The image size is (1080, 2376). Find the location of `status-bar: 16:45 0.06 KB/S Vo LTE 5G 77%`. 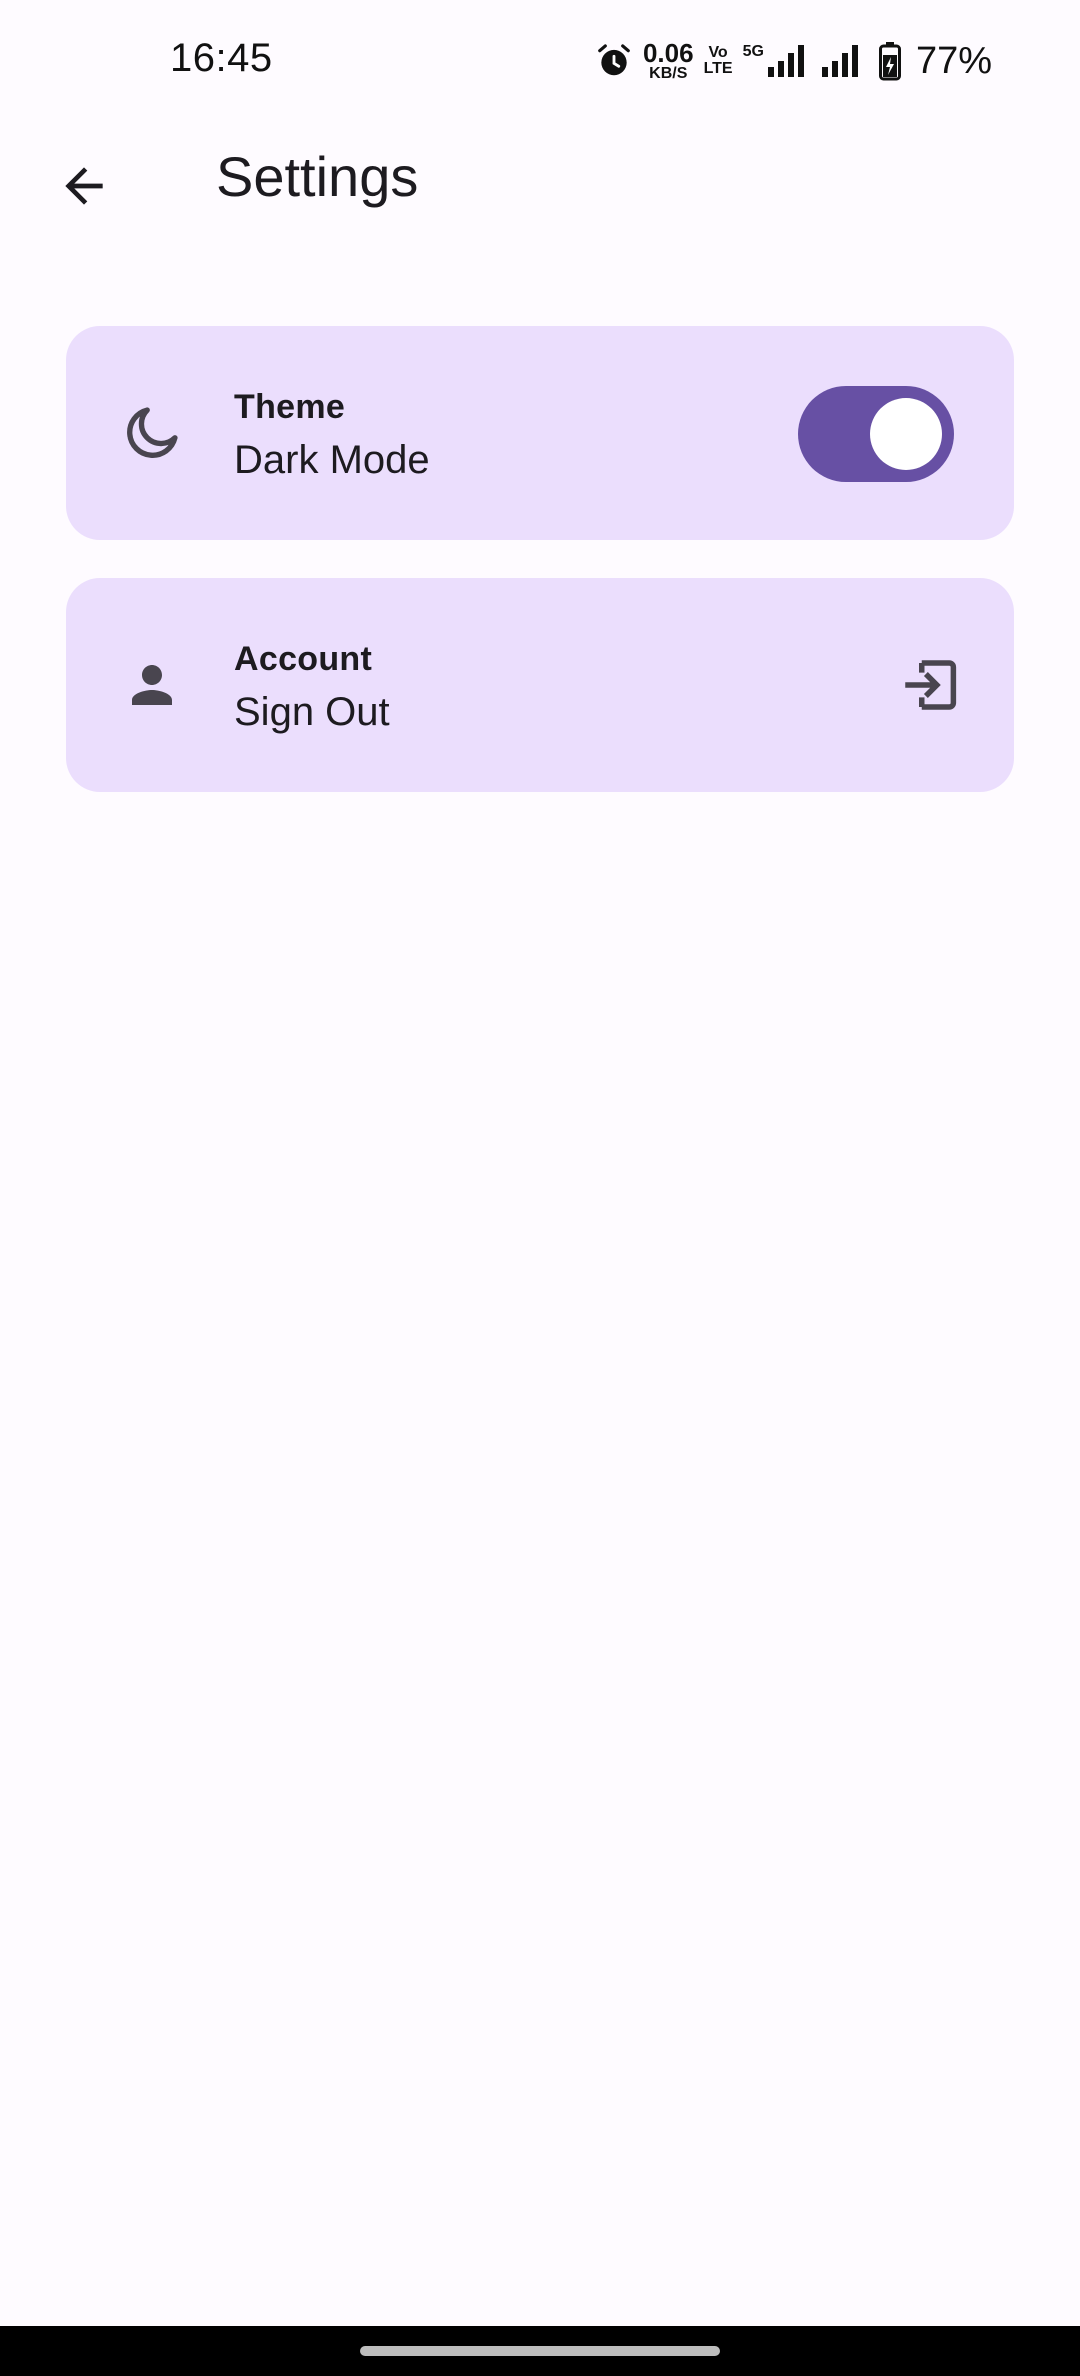

status-bar: 16:45 0.06 KB/S Vo LTE 5G 77% is located at coordinates (540, 60).